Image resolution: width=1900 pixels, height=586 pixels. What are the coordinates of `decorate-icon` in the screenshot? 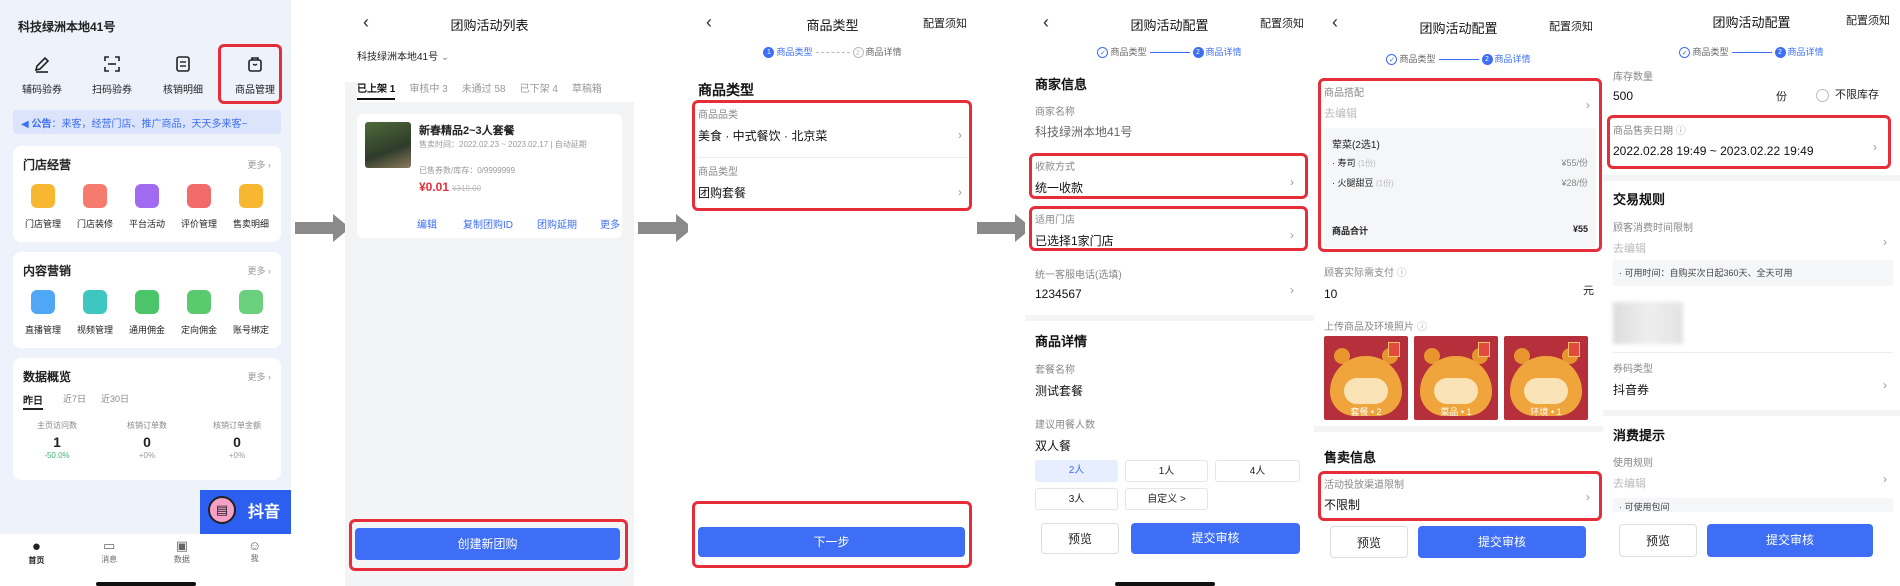 It's located at (95, 196).